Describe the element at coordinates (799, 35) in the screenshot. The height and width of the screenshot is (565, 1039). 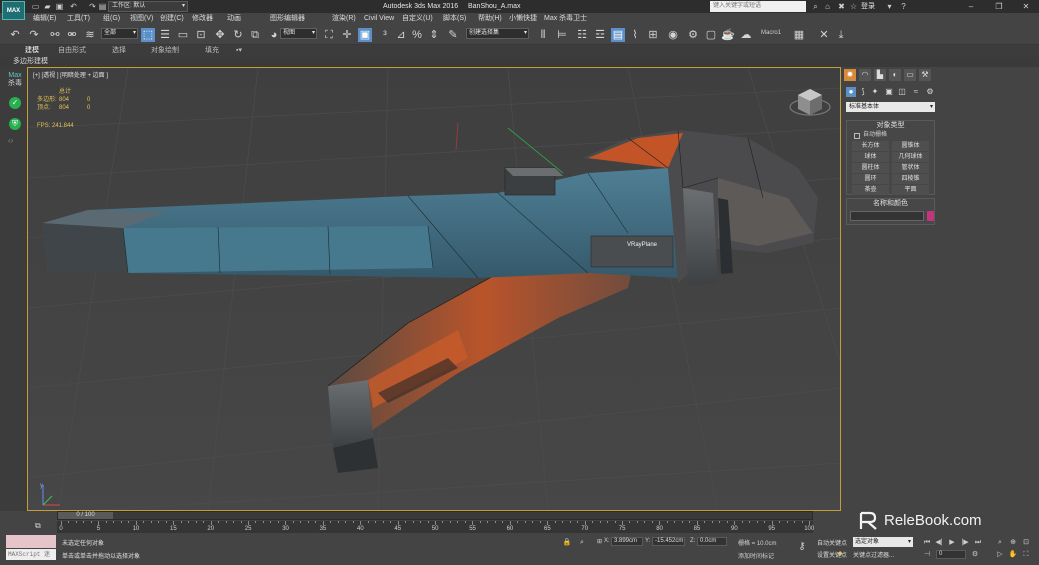
I see `macro-button-icon: ▦` at that location.